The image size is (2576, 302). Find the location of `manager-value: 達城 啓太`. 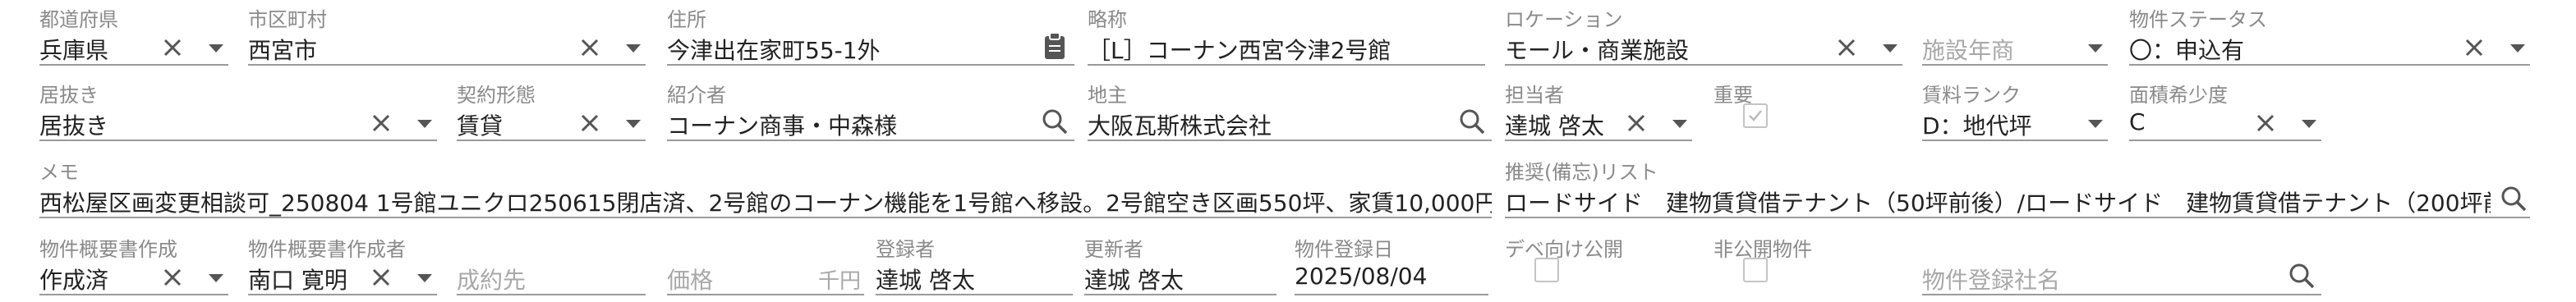

manager-value: 達城 啓太 is located at coordinates (1554, 126).